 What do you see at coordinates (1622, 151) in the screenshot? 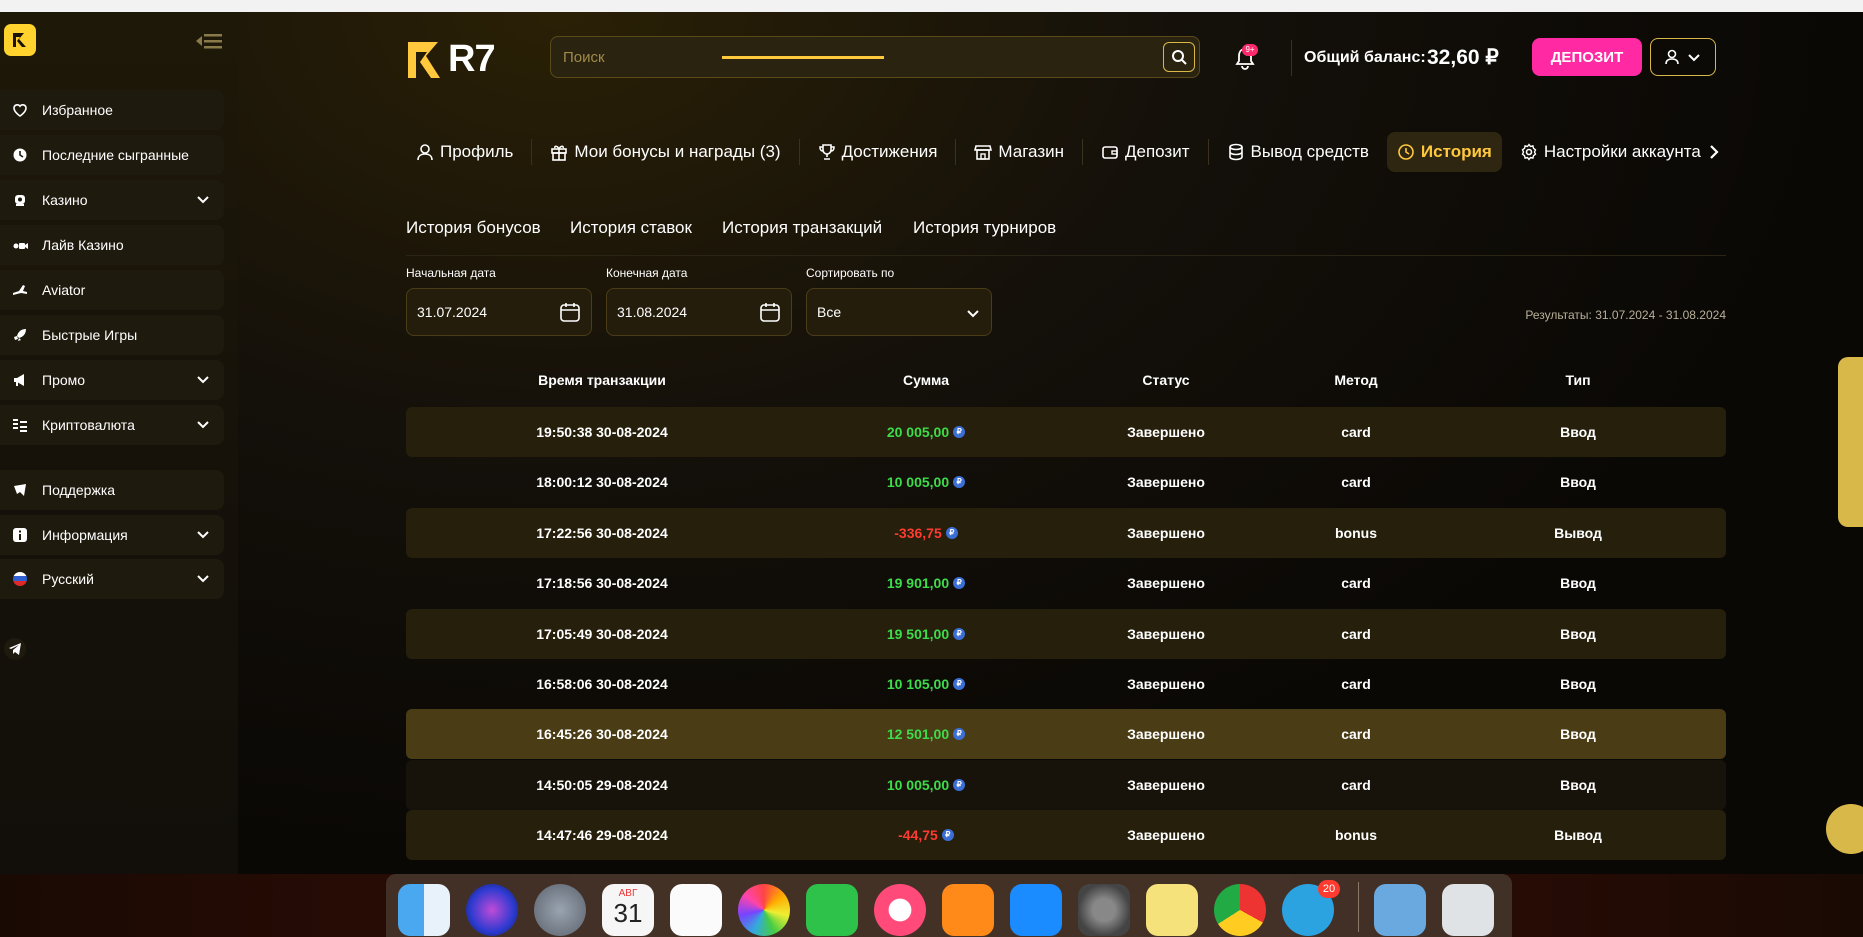
I see `tab-label: Настройки аккаунта` at bounding box center [1622, 151].